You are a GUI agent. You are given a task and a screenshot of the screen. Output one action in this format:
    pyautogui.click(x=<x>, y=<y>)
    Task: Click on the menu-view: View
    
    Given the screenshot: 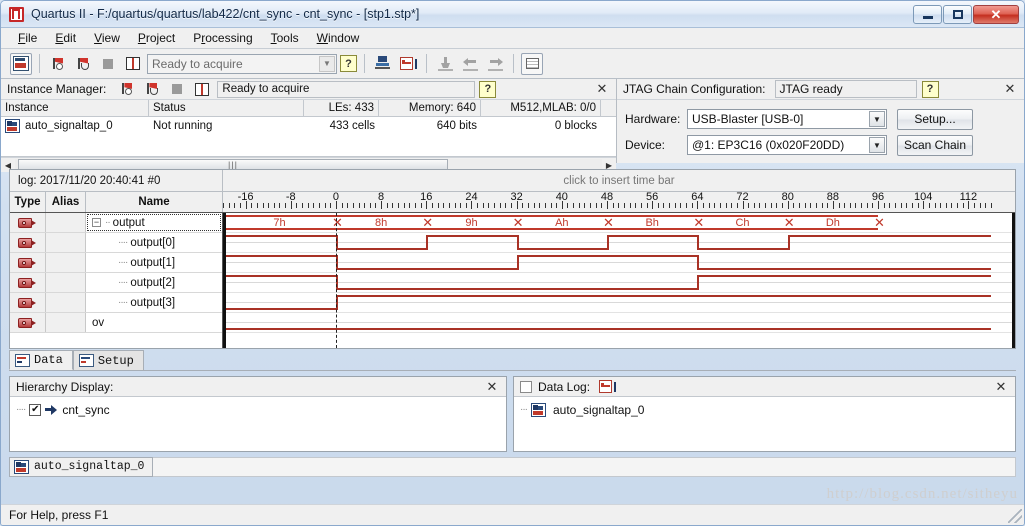 What is the action you would take?
    pyautogui.click(x=107, y=38)
    